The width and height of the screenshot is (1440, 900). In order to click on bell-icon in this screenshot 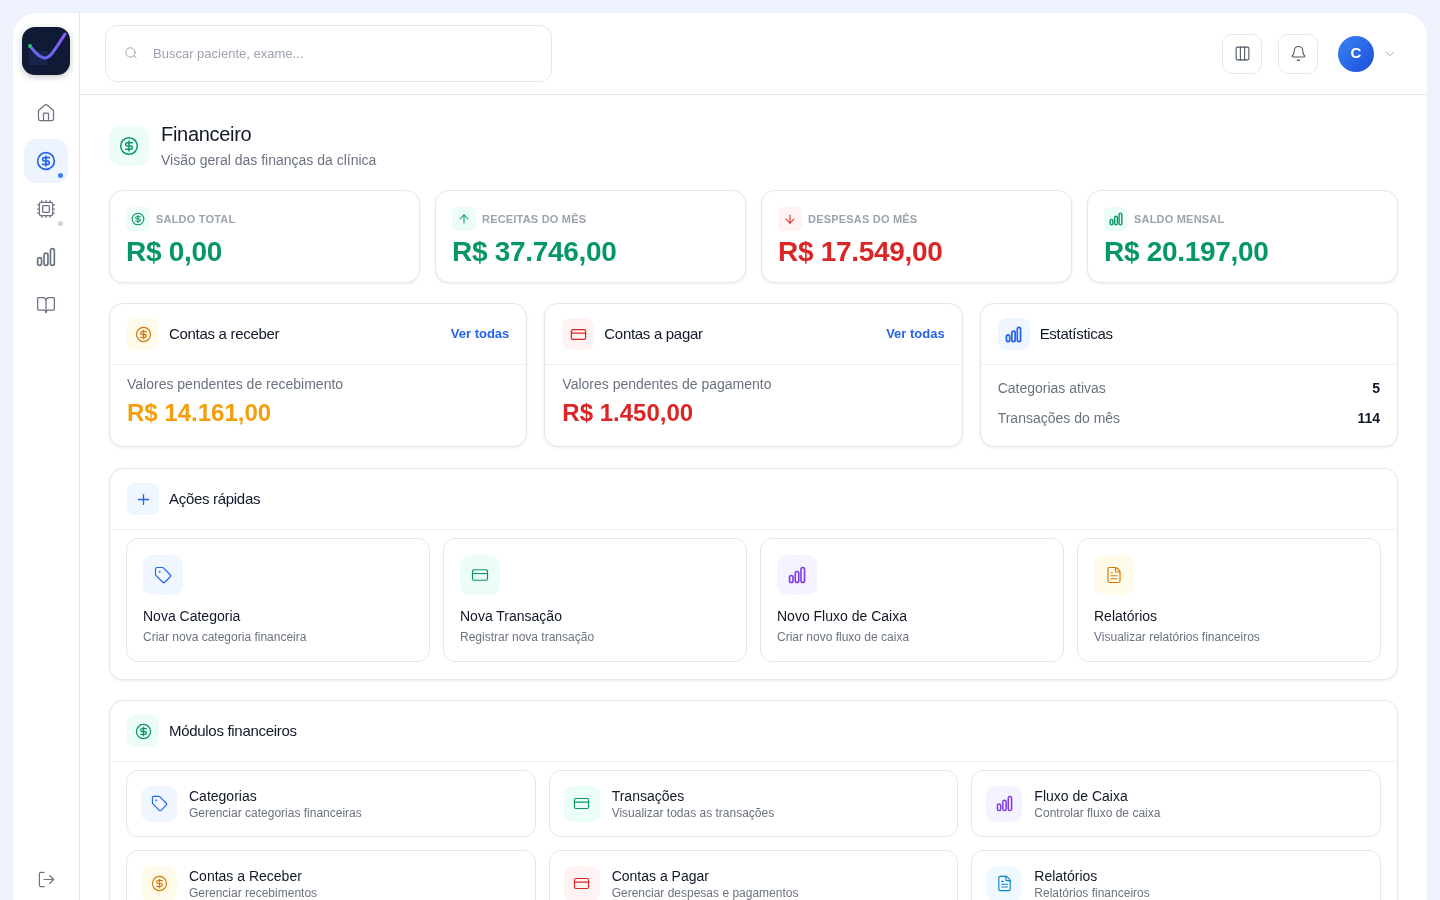, I will do `click(1298, 53)`.